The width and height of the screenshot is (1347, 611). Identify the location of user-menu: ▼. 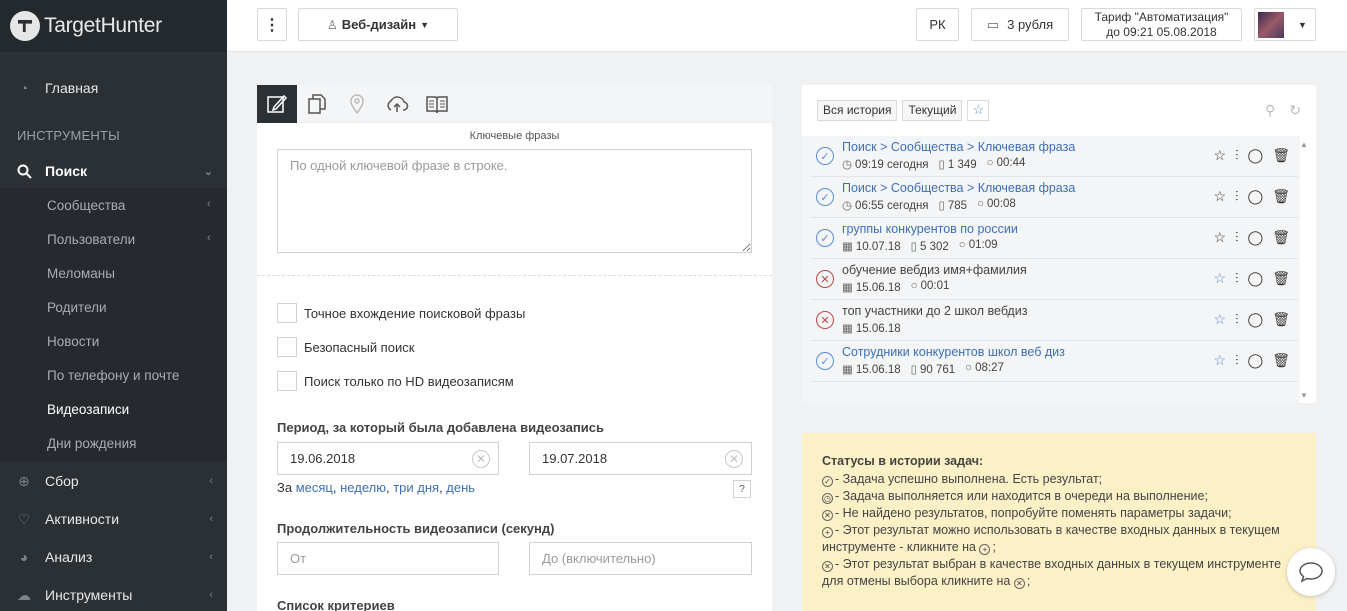
(1285, 24).